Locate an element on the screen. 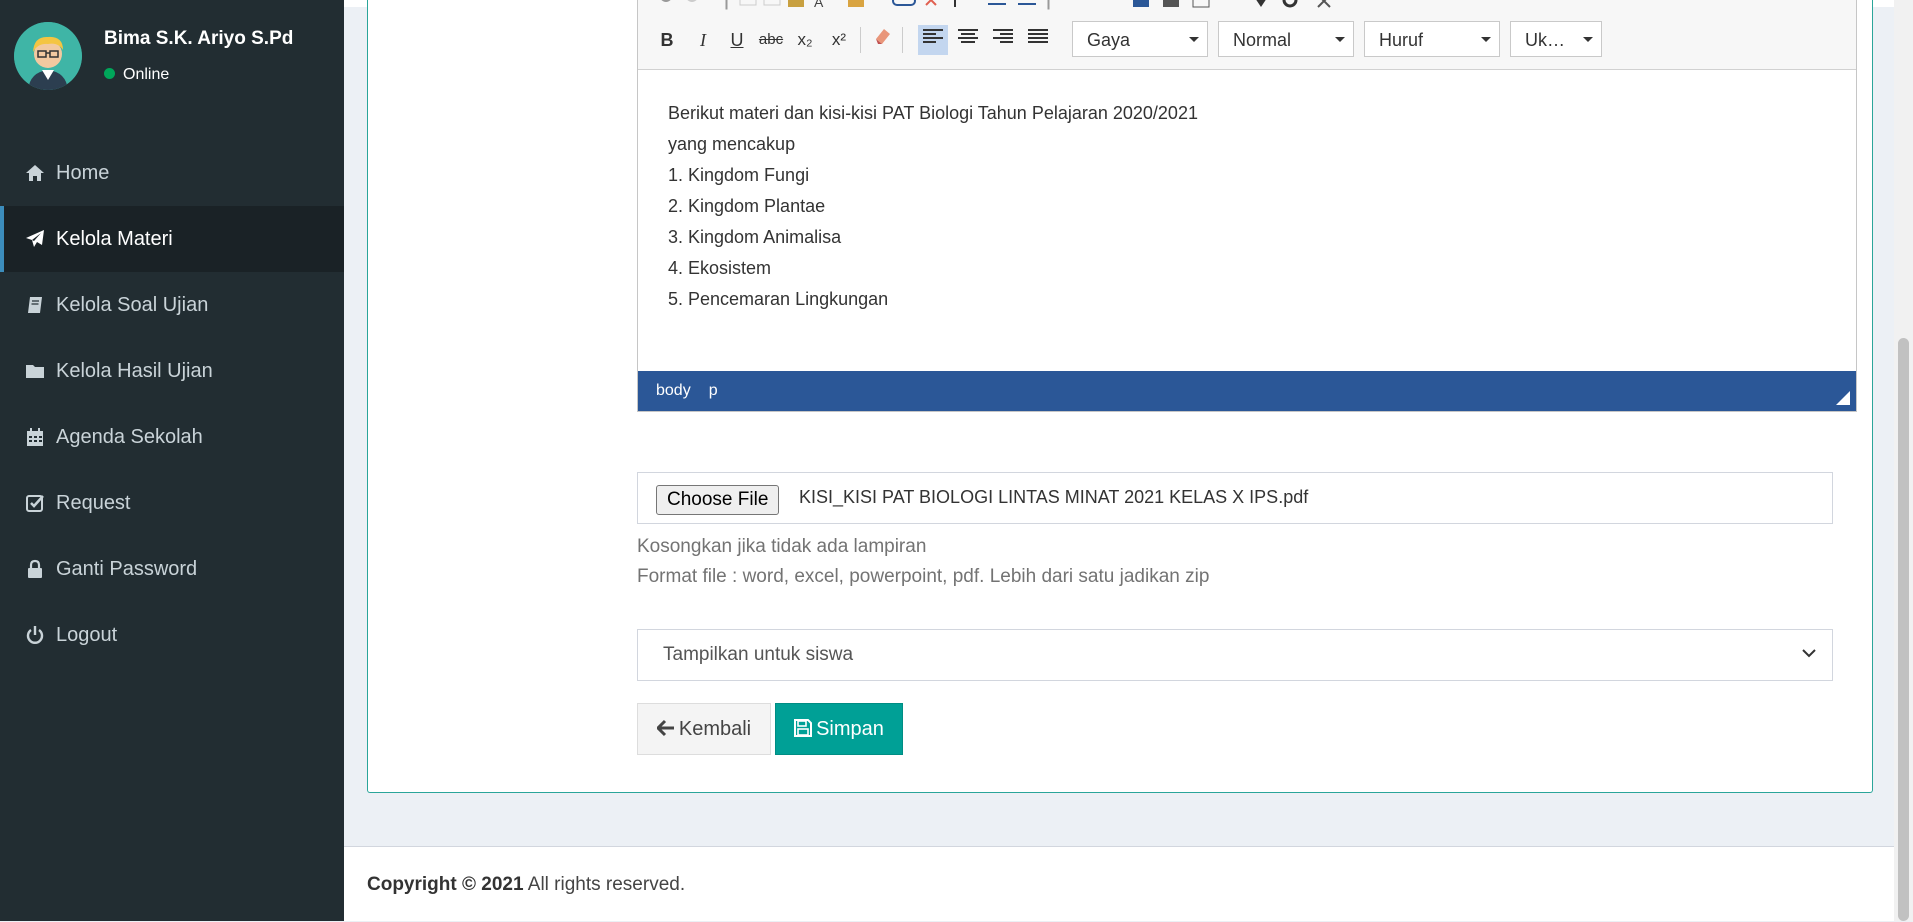 The width and height of the screenshot is (1913, 922). italic-button: I is located at coordinates (703, 40).